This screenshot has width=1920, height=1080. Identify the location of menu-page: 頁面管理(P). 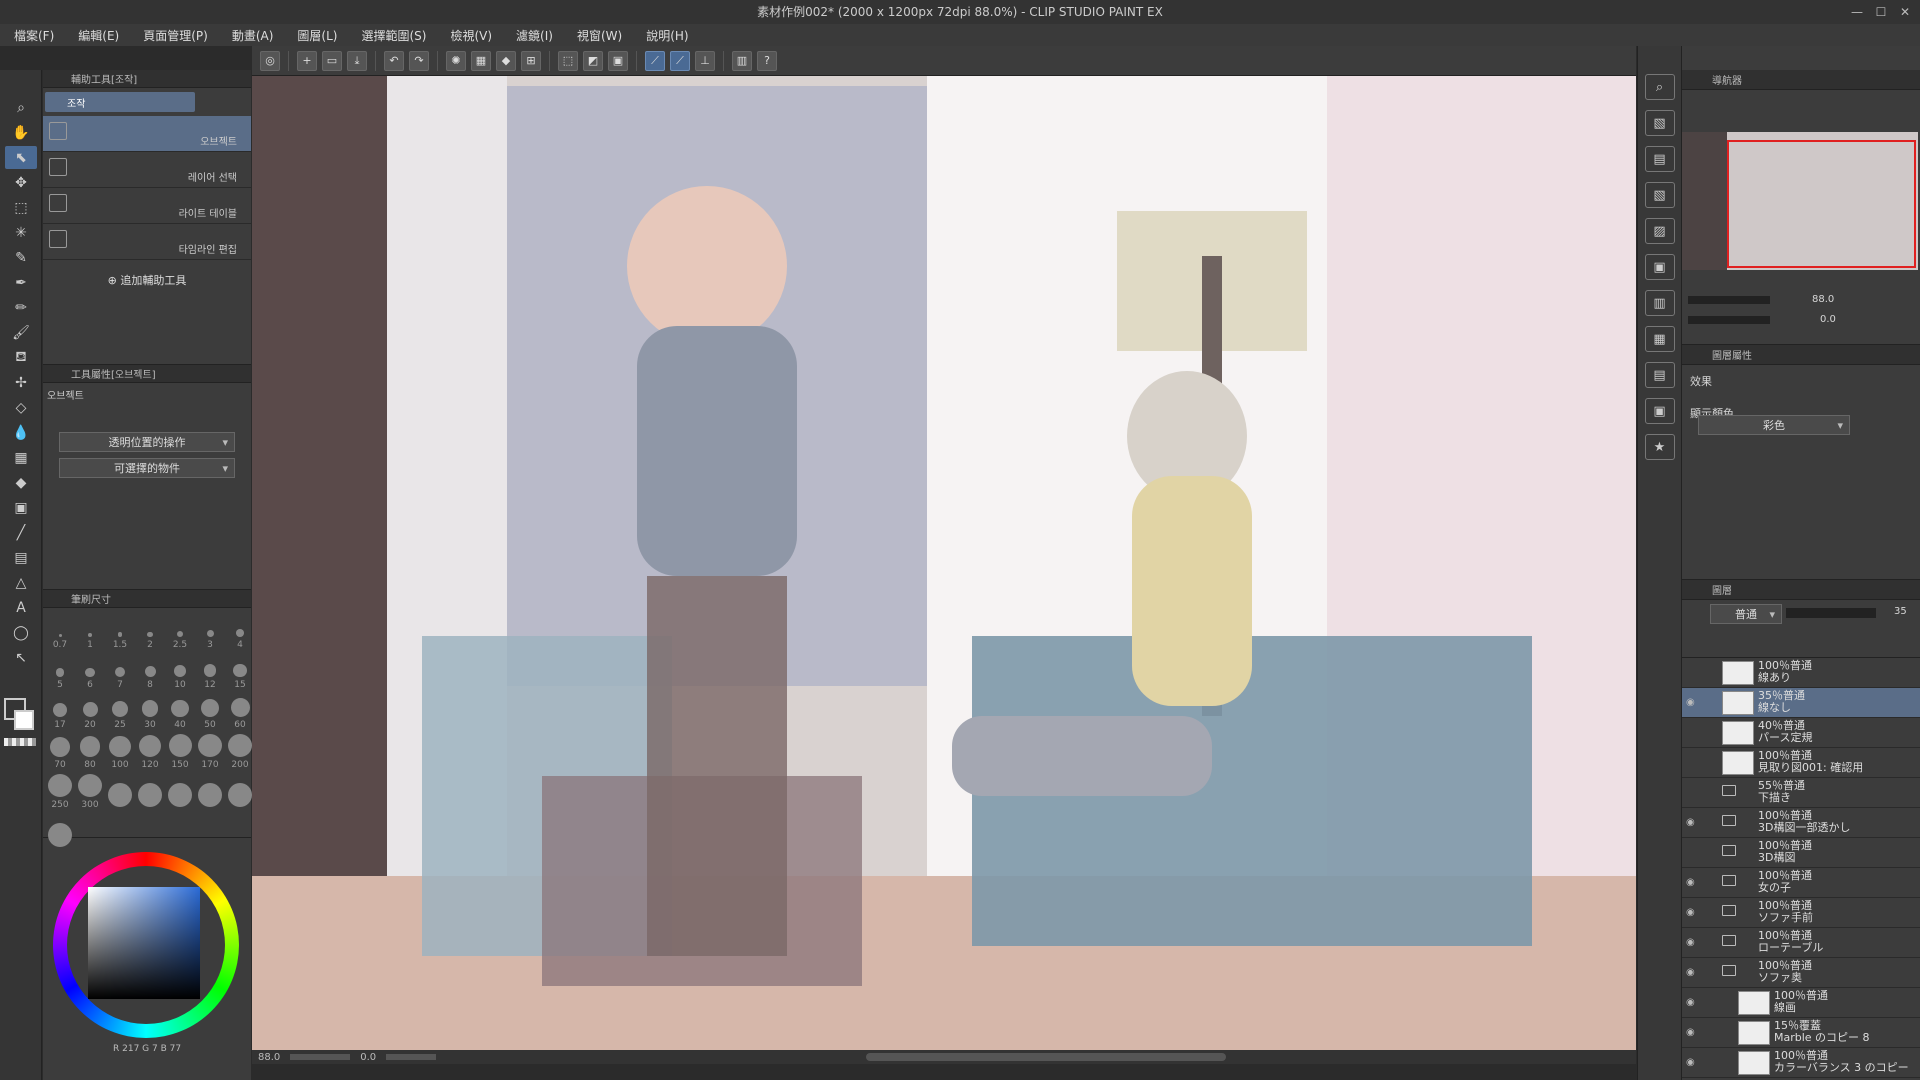
(175, 35).